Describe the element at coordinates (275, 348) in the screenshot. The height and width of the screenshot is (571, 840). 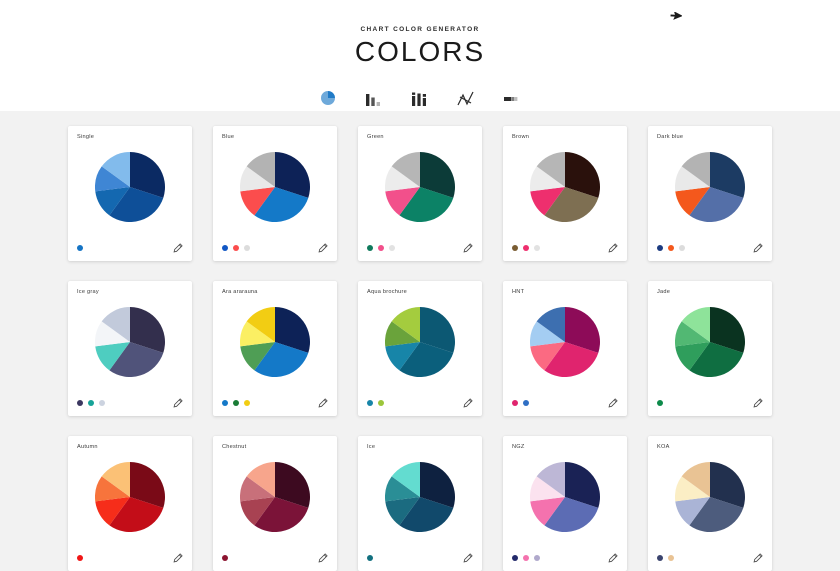
I see `palette-card: Ara ararauna` at that location.